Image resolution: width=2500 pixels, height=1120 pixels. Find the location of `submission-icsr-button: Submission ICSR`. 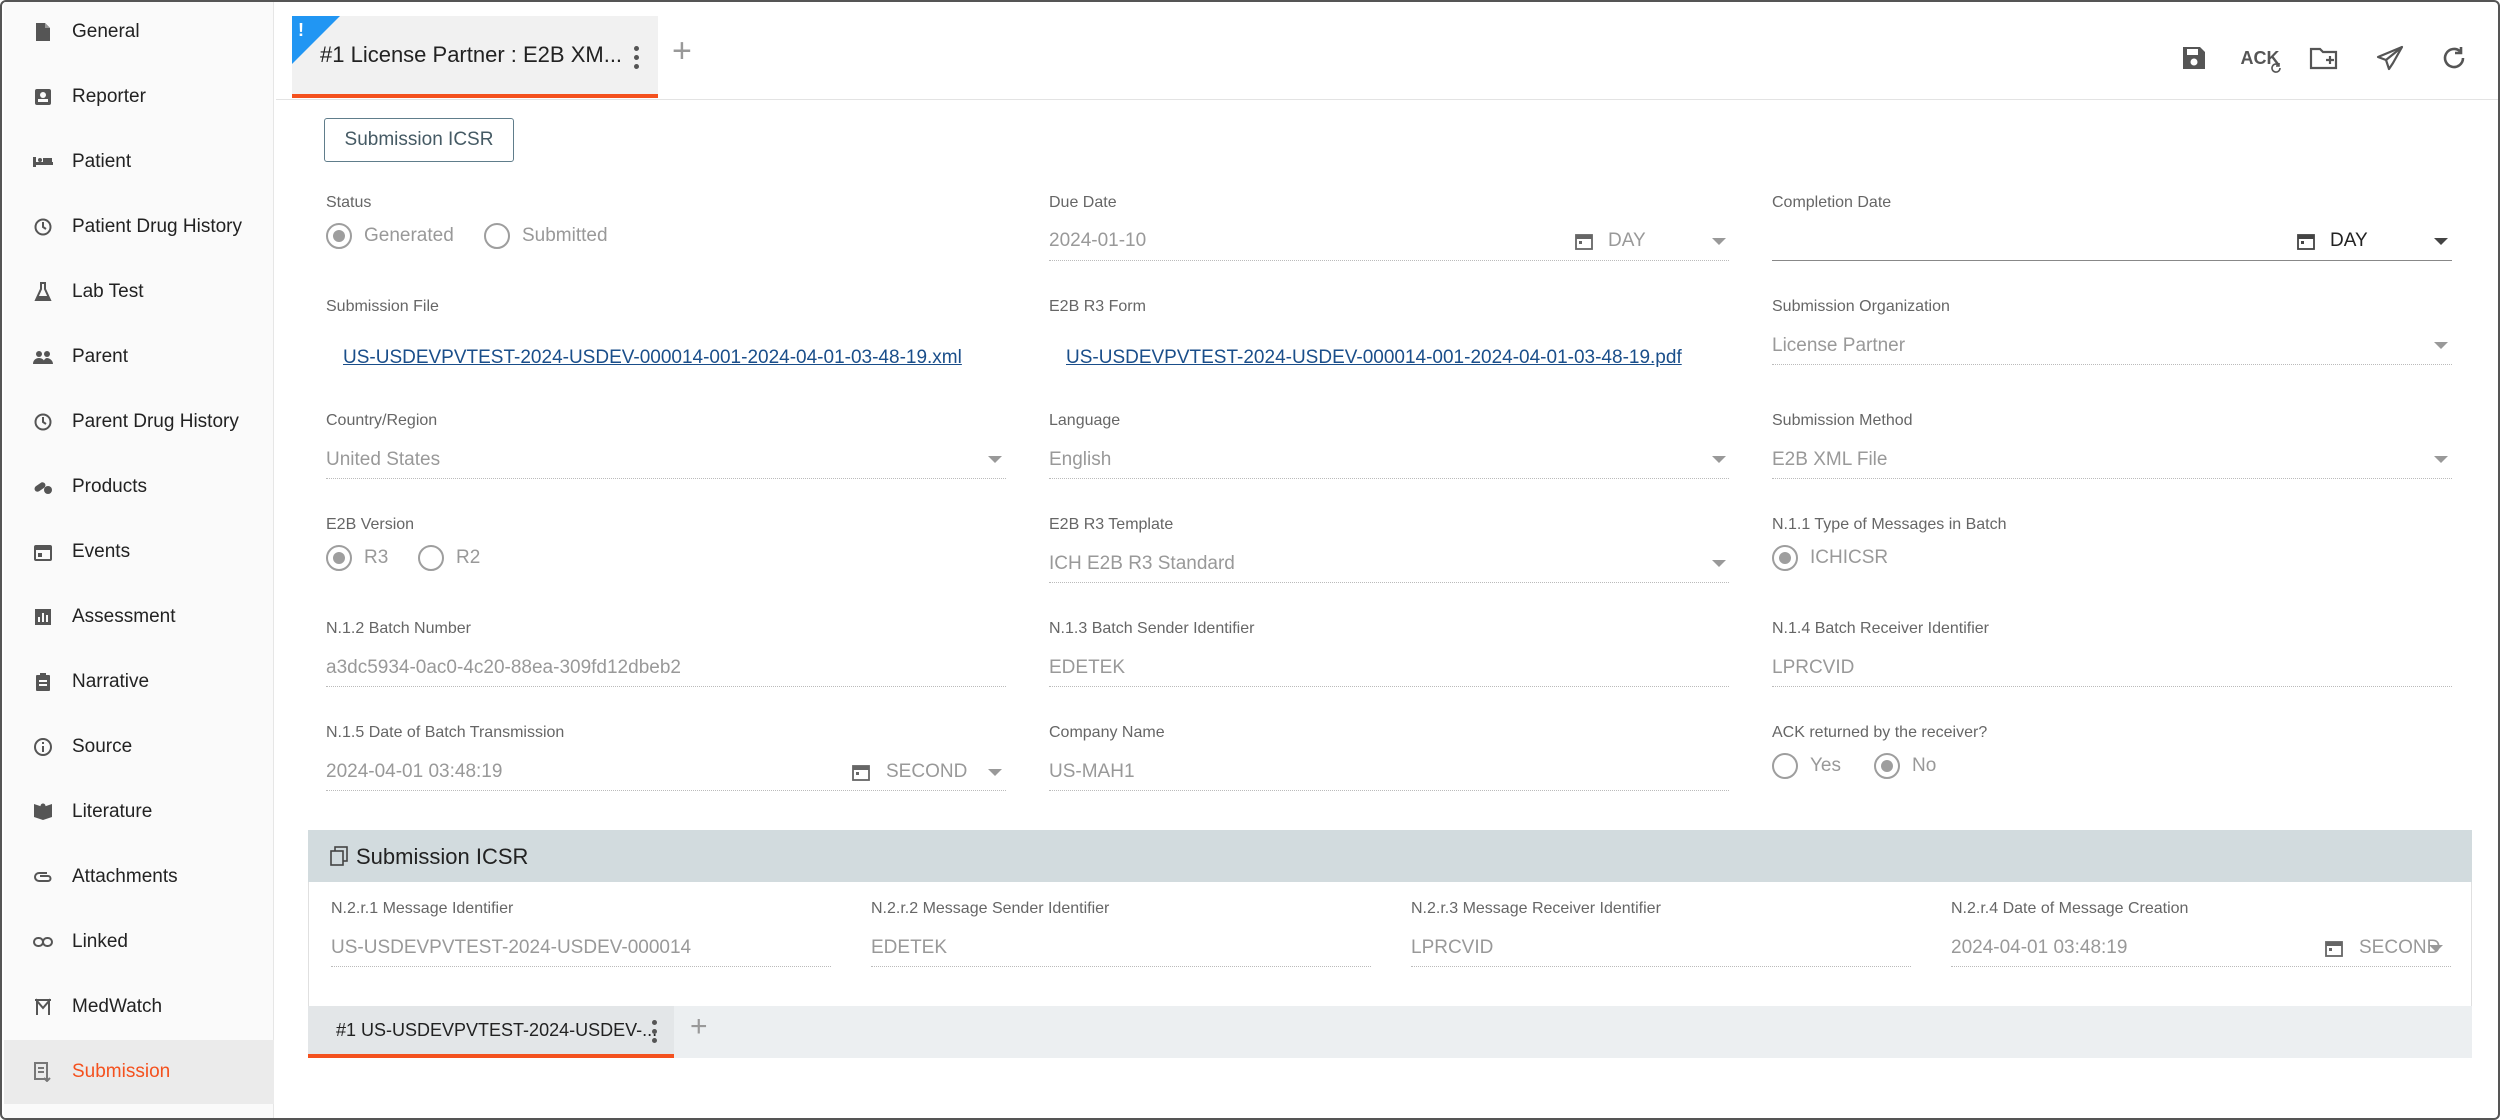

submission-icsr-button: Submission ICSR is located at coordinates (419, 140).